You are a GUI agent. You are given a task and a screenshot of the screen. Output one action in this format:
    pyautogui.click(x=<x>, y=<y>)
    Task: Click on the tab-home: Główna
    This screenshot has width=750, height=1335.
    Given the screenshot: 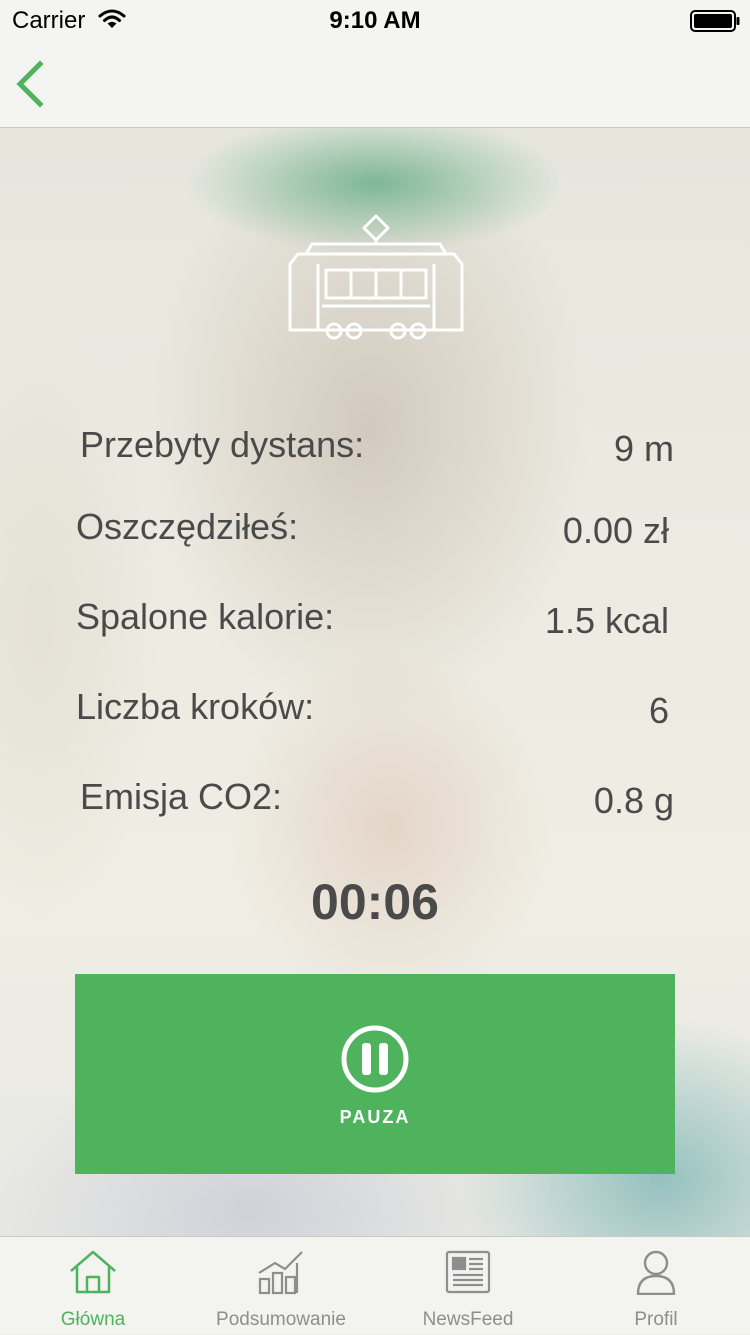 What is the action you would take?
    pyautogui.click(x=93, y=1286)
    